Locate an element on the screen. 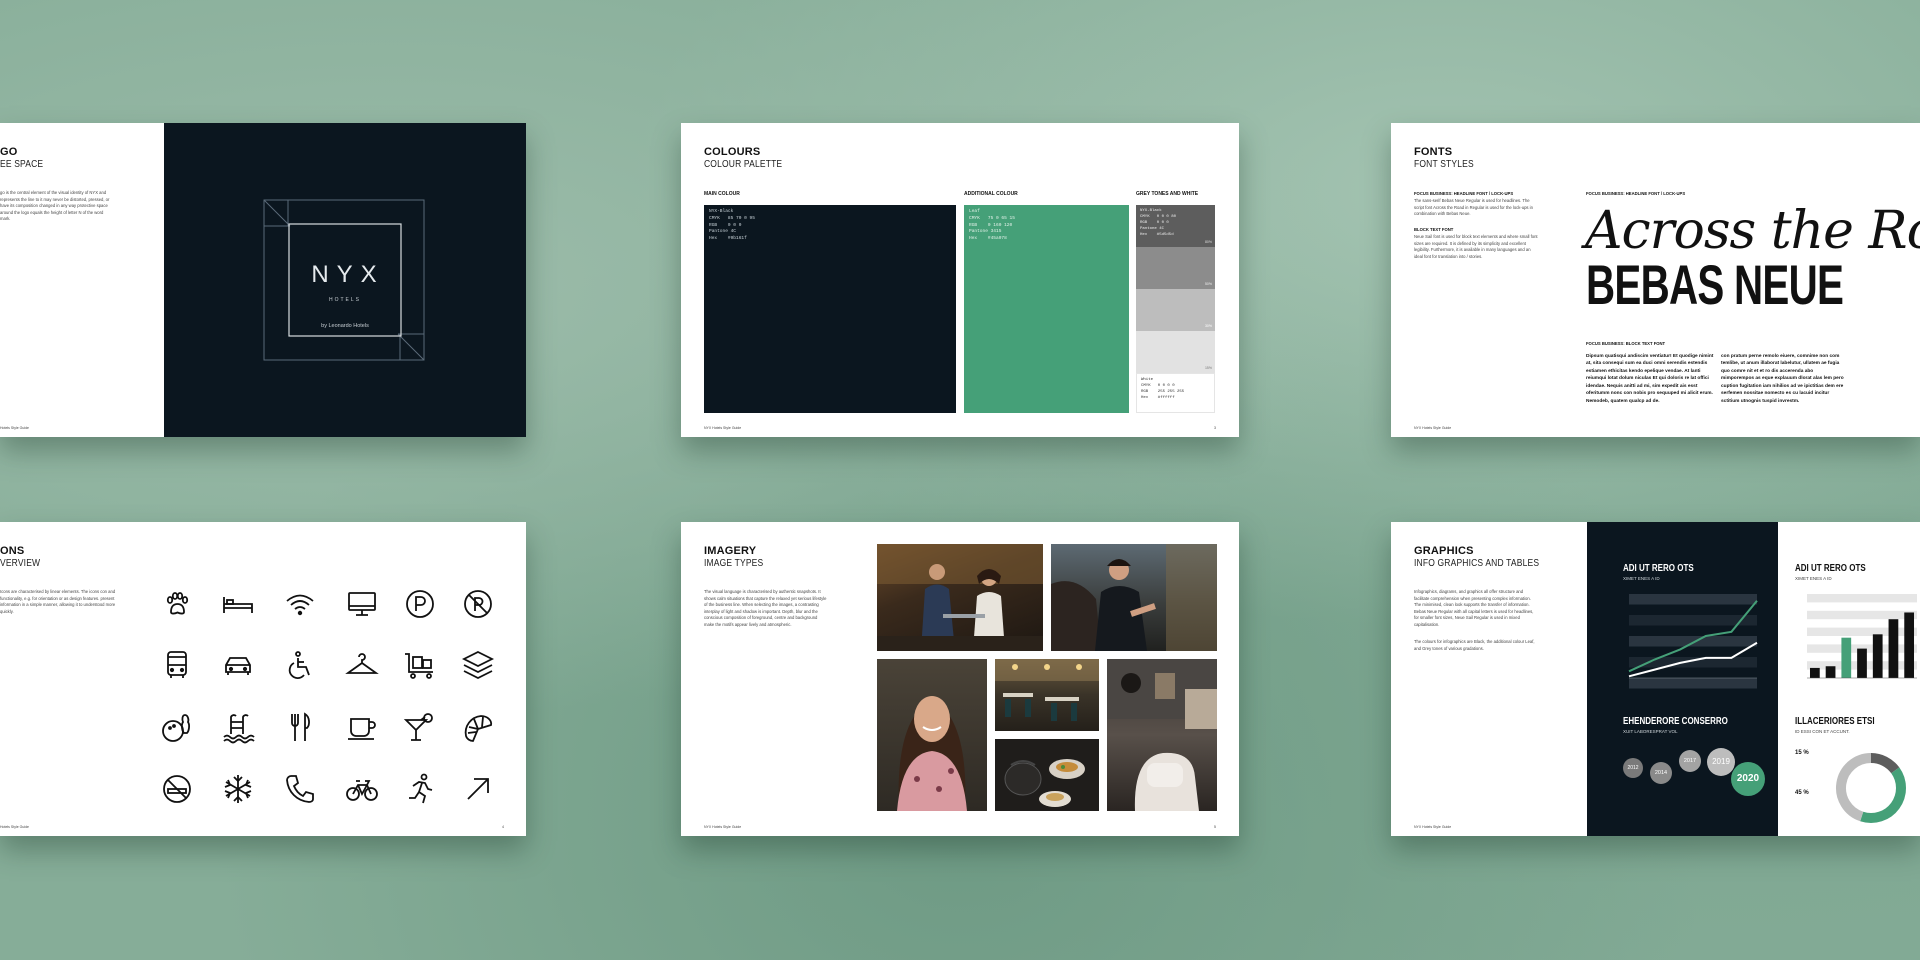  display-font-sample: BEBAS NEUE is located at coordinates (1715, 284).